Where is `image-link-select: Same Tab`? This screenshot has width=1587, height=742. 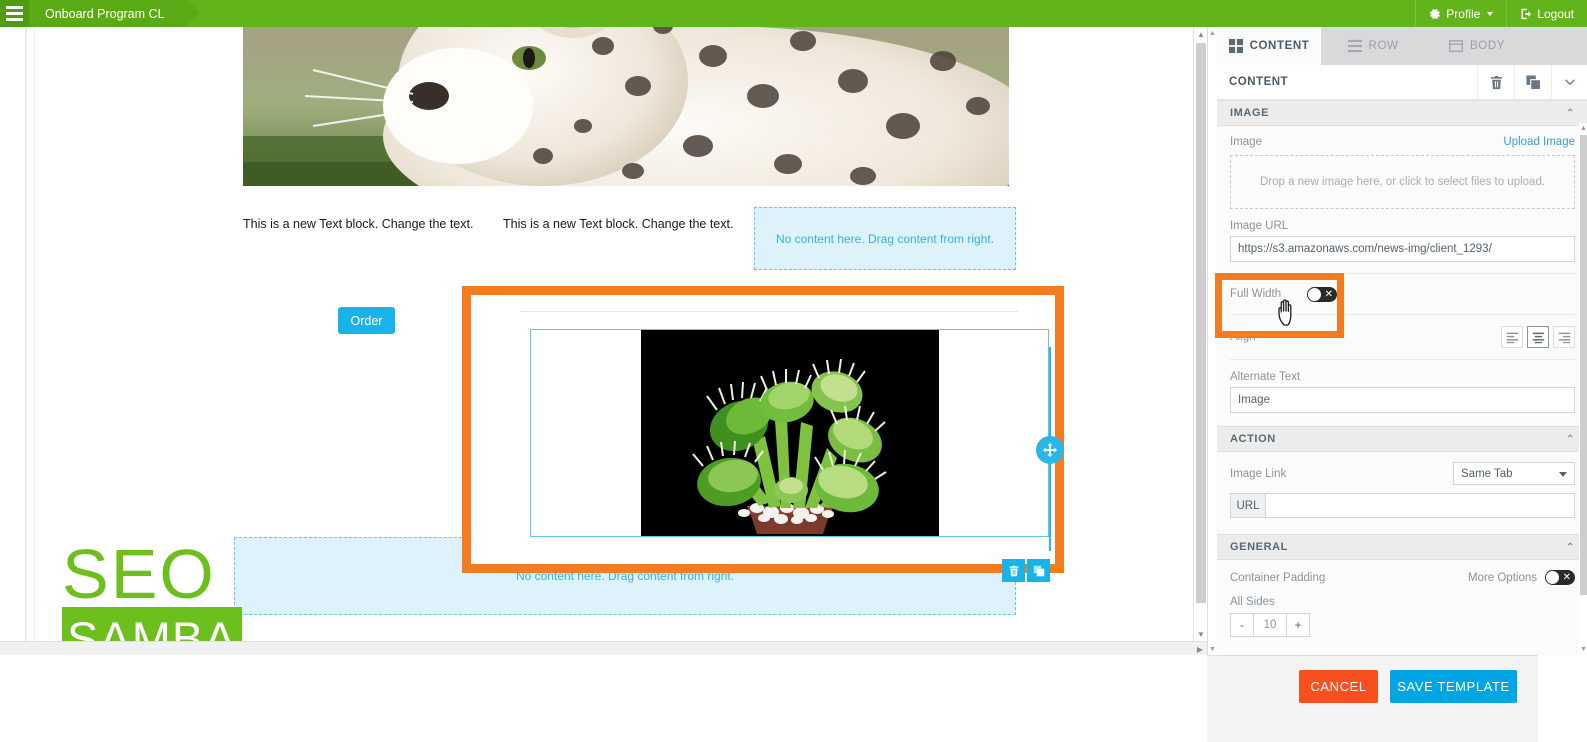 image-link-select: Same Tab is located at coordinates (1514, 473).